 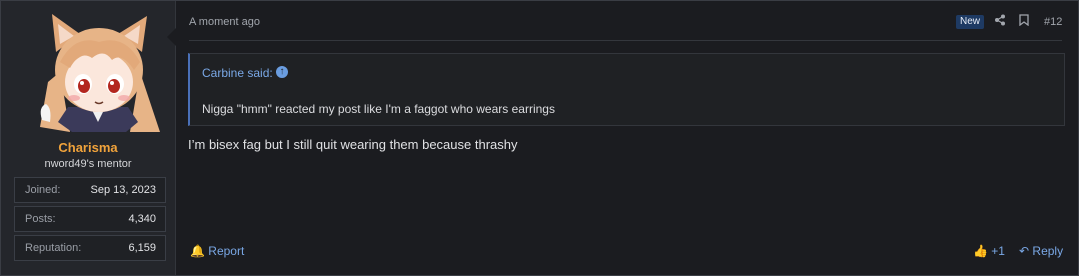 I want to click on report-label: Report, so click(x=226, y=251).